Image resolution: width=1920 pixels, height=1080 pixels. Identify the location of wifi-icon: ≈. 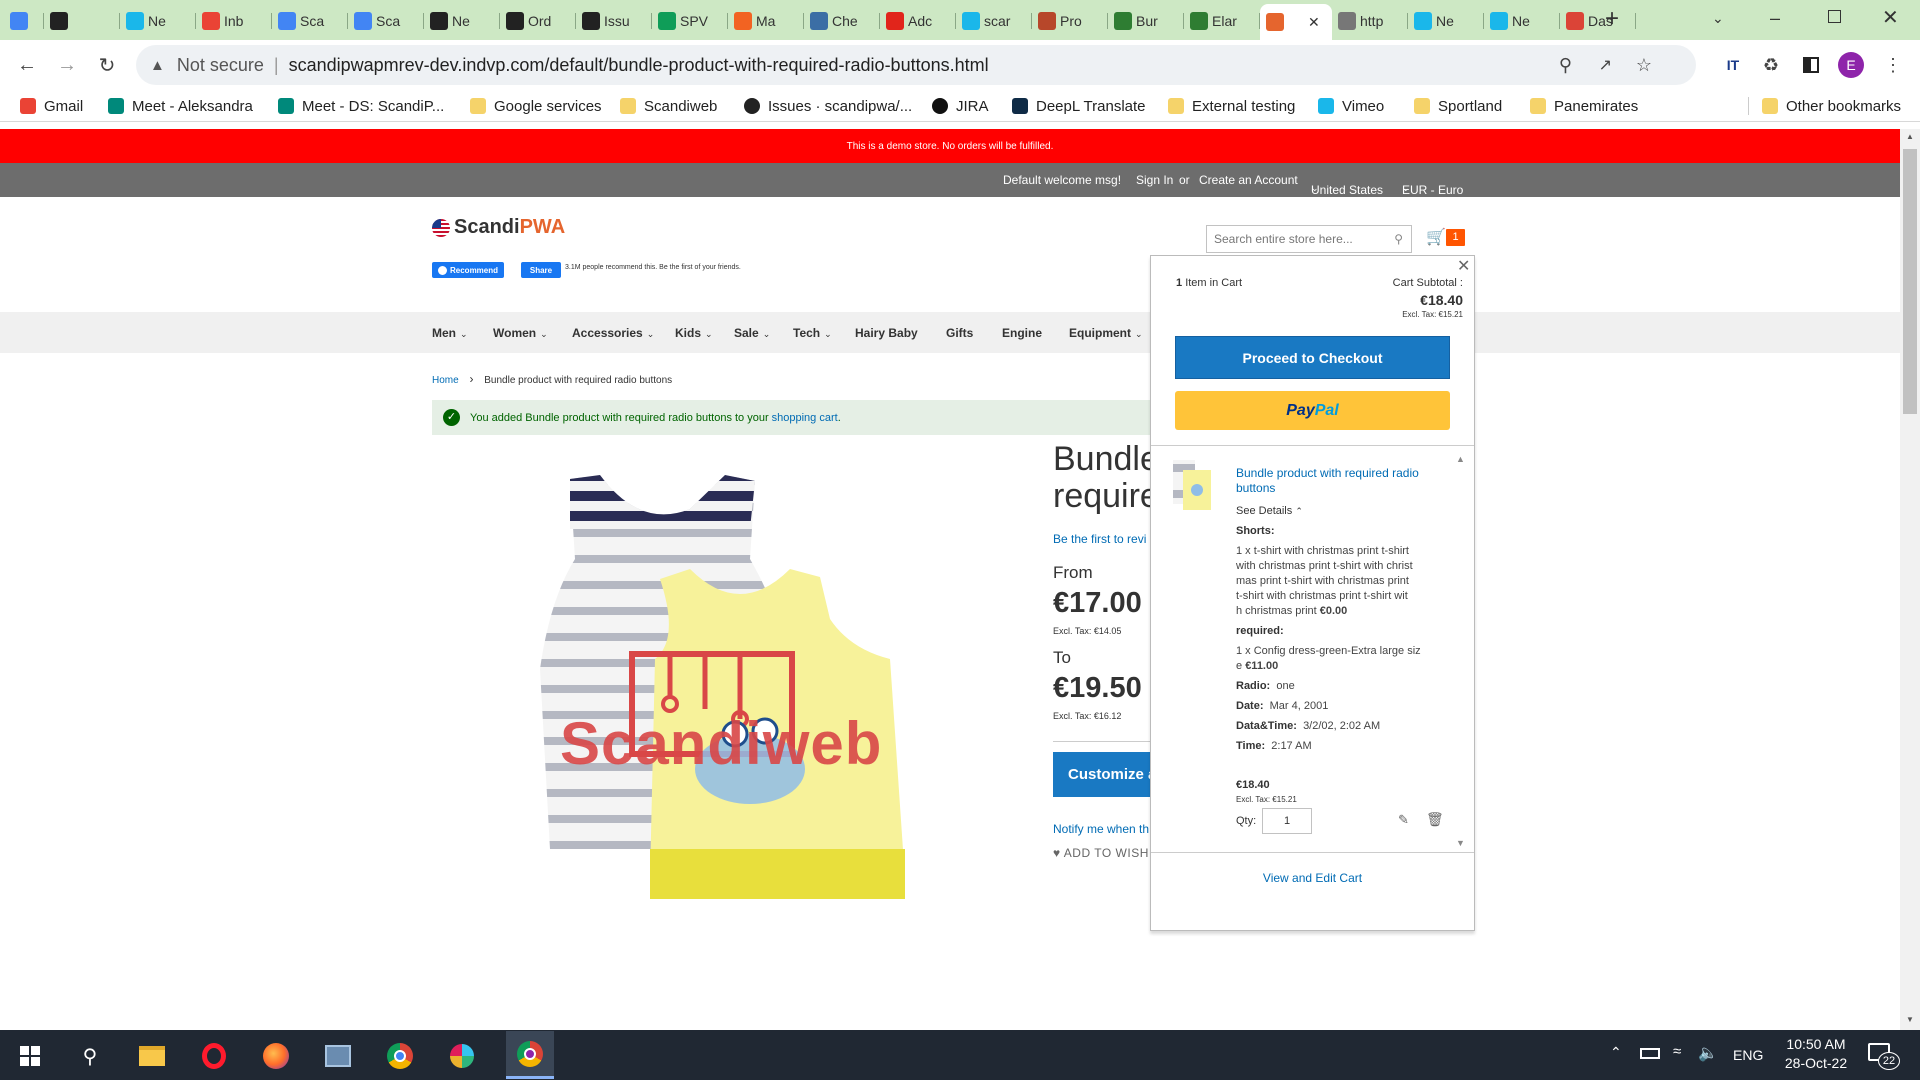
(1677, 1051).